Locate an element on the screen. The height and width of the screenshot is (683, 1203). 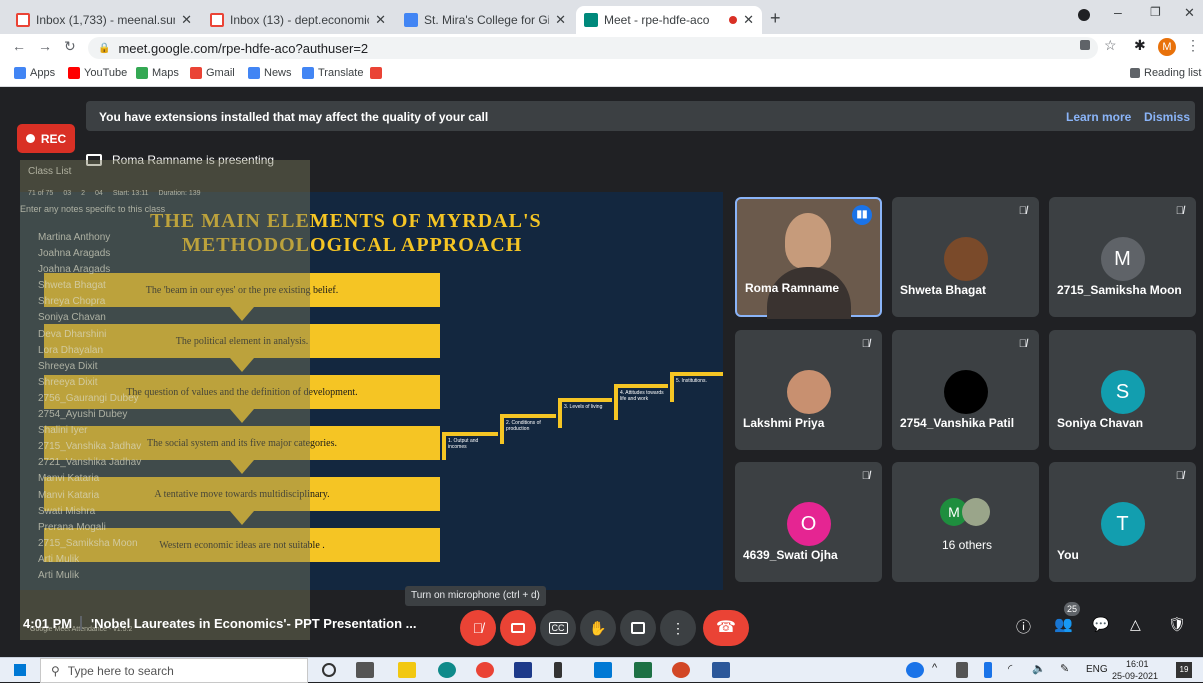
bookmark-translate: Translate is located at coordinates (332, 73).